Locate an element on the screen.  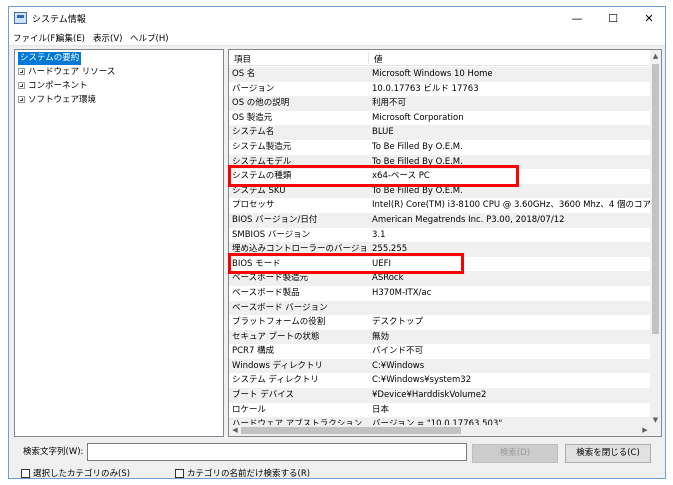
category-names-only-checkbox is located at coordinates (179, 473).